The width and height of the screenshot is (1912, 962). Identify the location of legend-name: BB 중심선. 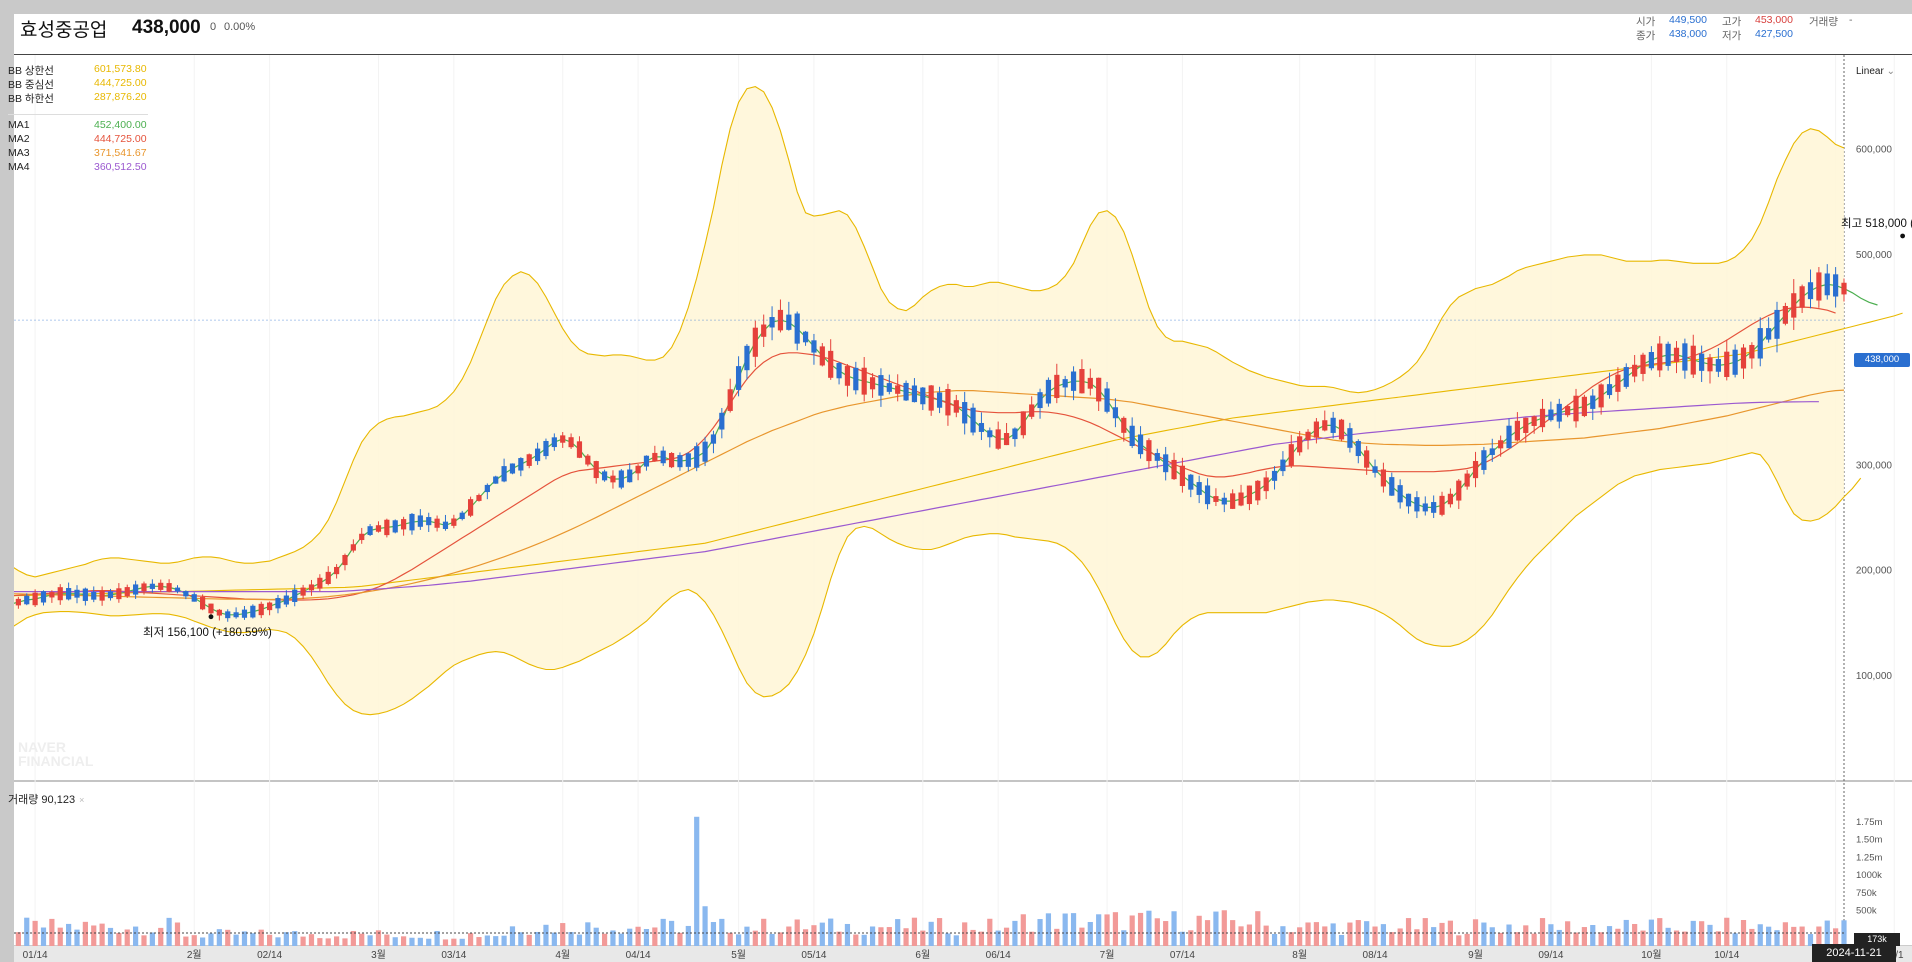
(31, 85).